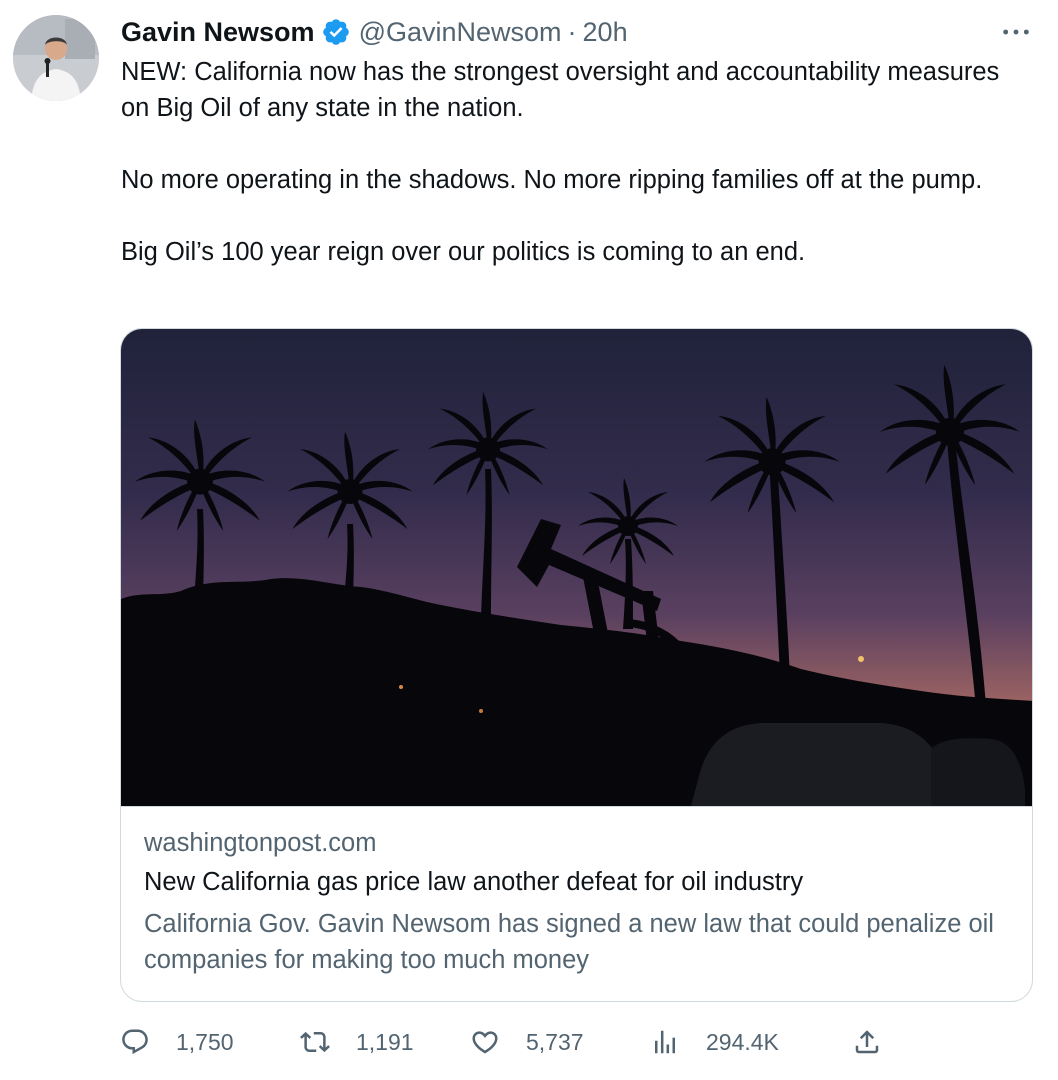 This screenshot has width=1058, height=1080. I want to click on tweet-header: Gavin Newsom @GavinNewsom · 20h, so click(374, 32).